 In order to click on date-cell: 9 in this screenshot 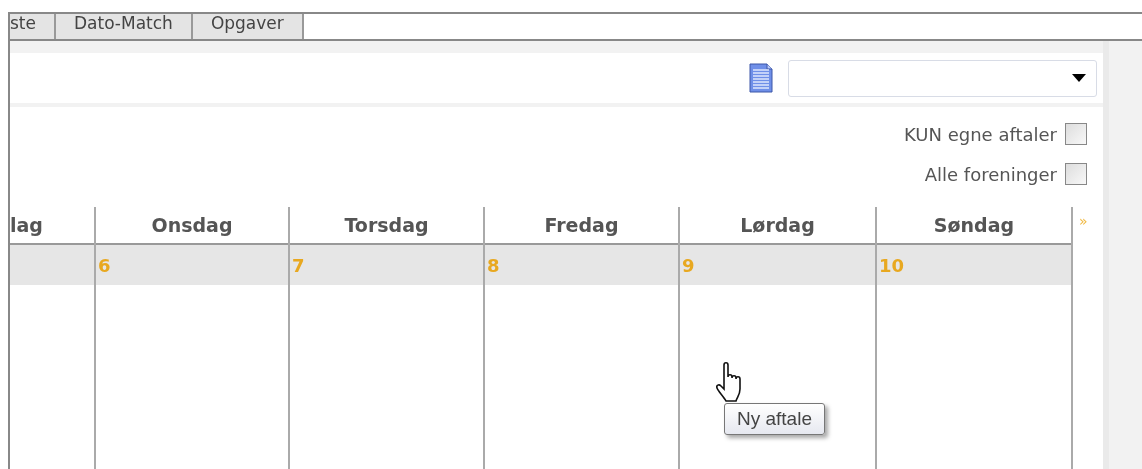, I will do `click(777, 265)`.